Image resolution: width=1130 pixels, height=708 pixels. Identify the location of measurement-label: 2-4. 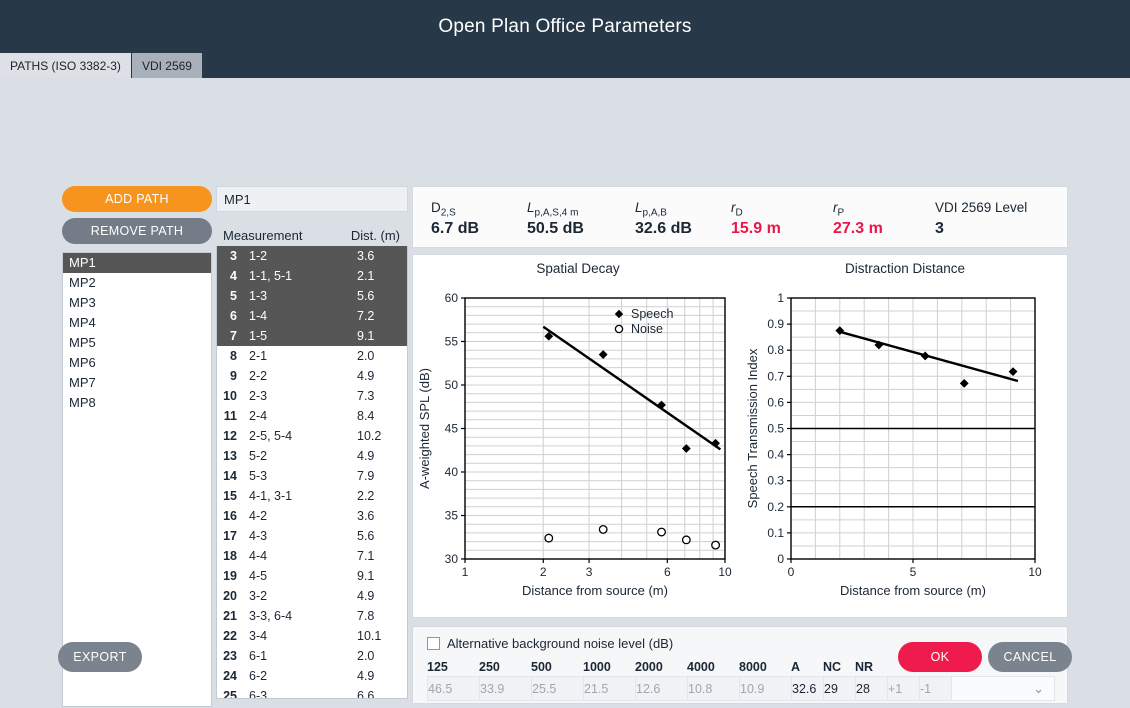
(258, 416).